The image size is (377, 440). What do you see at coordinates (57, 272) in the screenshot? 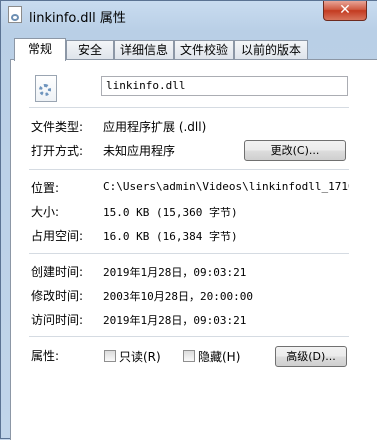
I see `created-label: 创建时间:` at bounding box center [57, 272].